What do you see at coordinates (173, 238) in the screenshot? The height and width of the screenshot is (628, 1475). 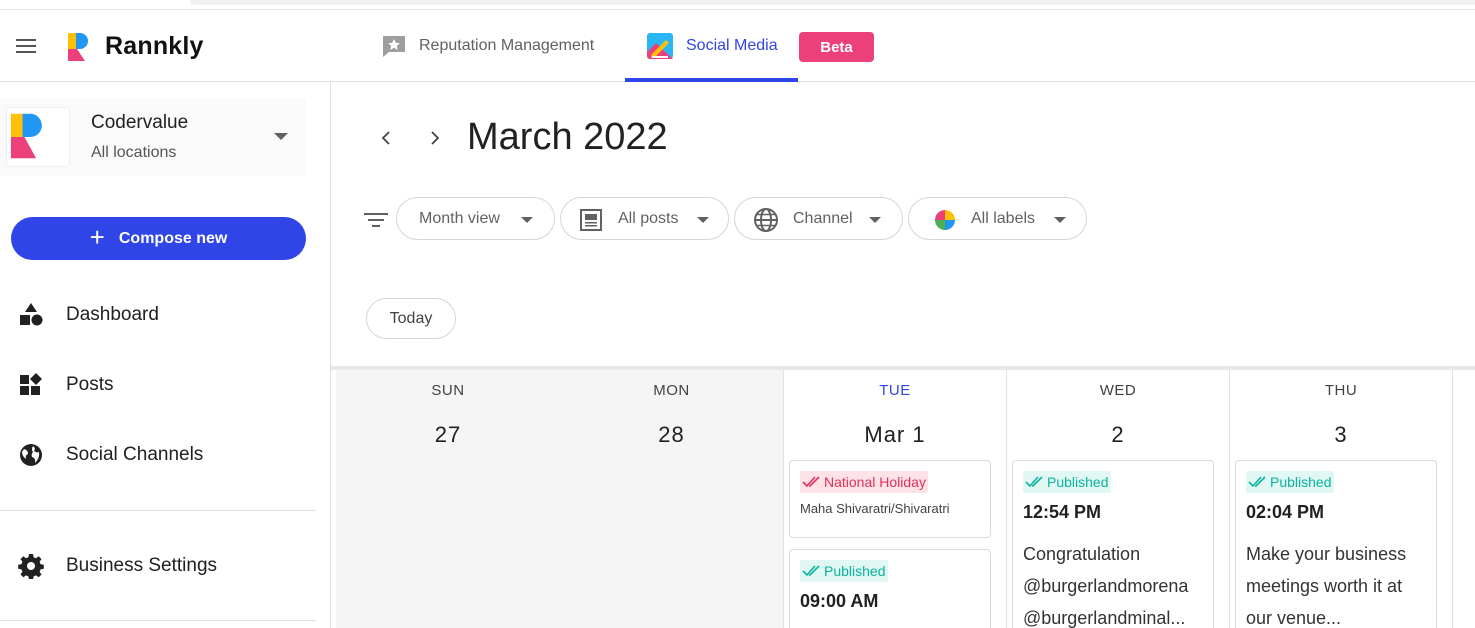 I see `compose-label: Compose new` at bounding box center [173, 238].